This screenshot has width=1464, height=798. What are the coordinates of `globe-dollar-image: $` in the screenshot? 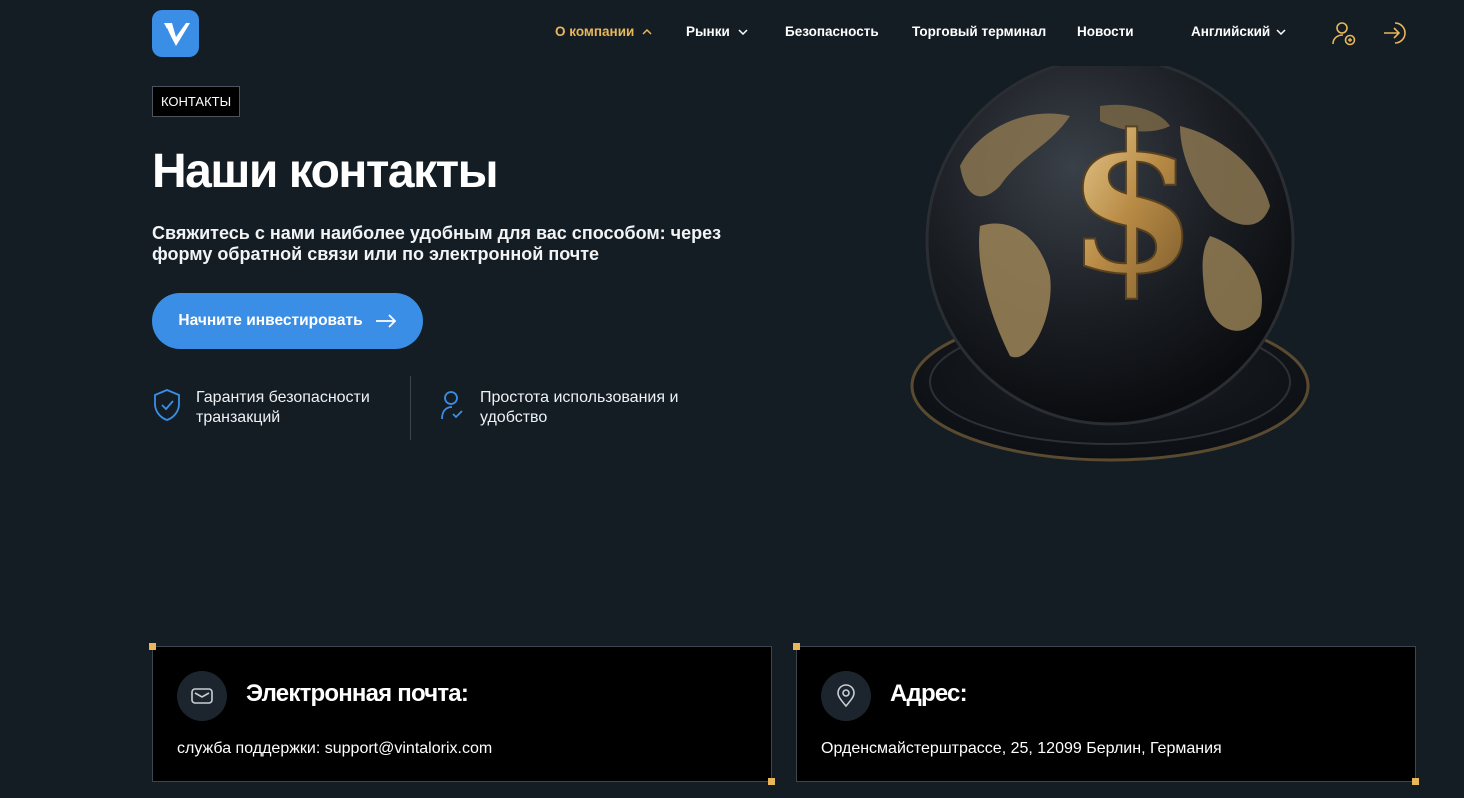 It's located at (1110, 264).